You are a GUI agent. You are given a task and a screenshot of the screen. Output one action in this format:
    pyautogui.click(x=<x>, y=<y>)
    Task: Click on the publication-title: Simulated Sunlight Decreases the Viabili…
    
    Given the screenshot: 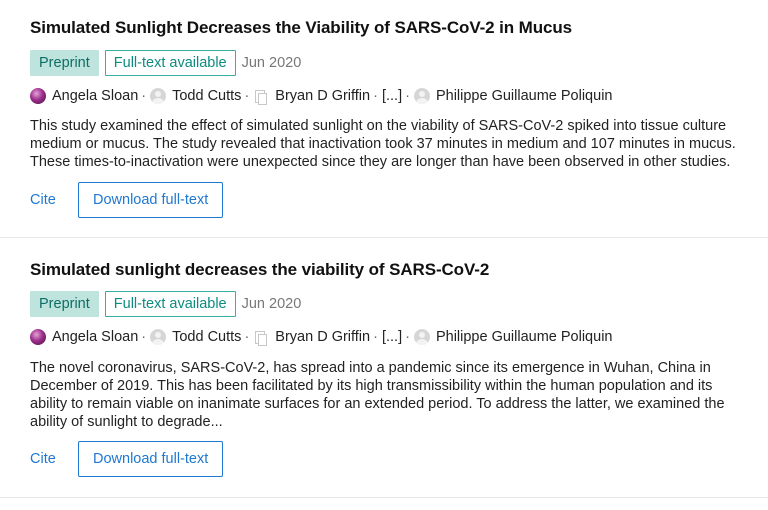 What is the action you would take?
    pyautogui.click(x=301, y=28)
    